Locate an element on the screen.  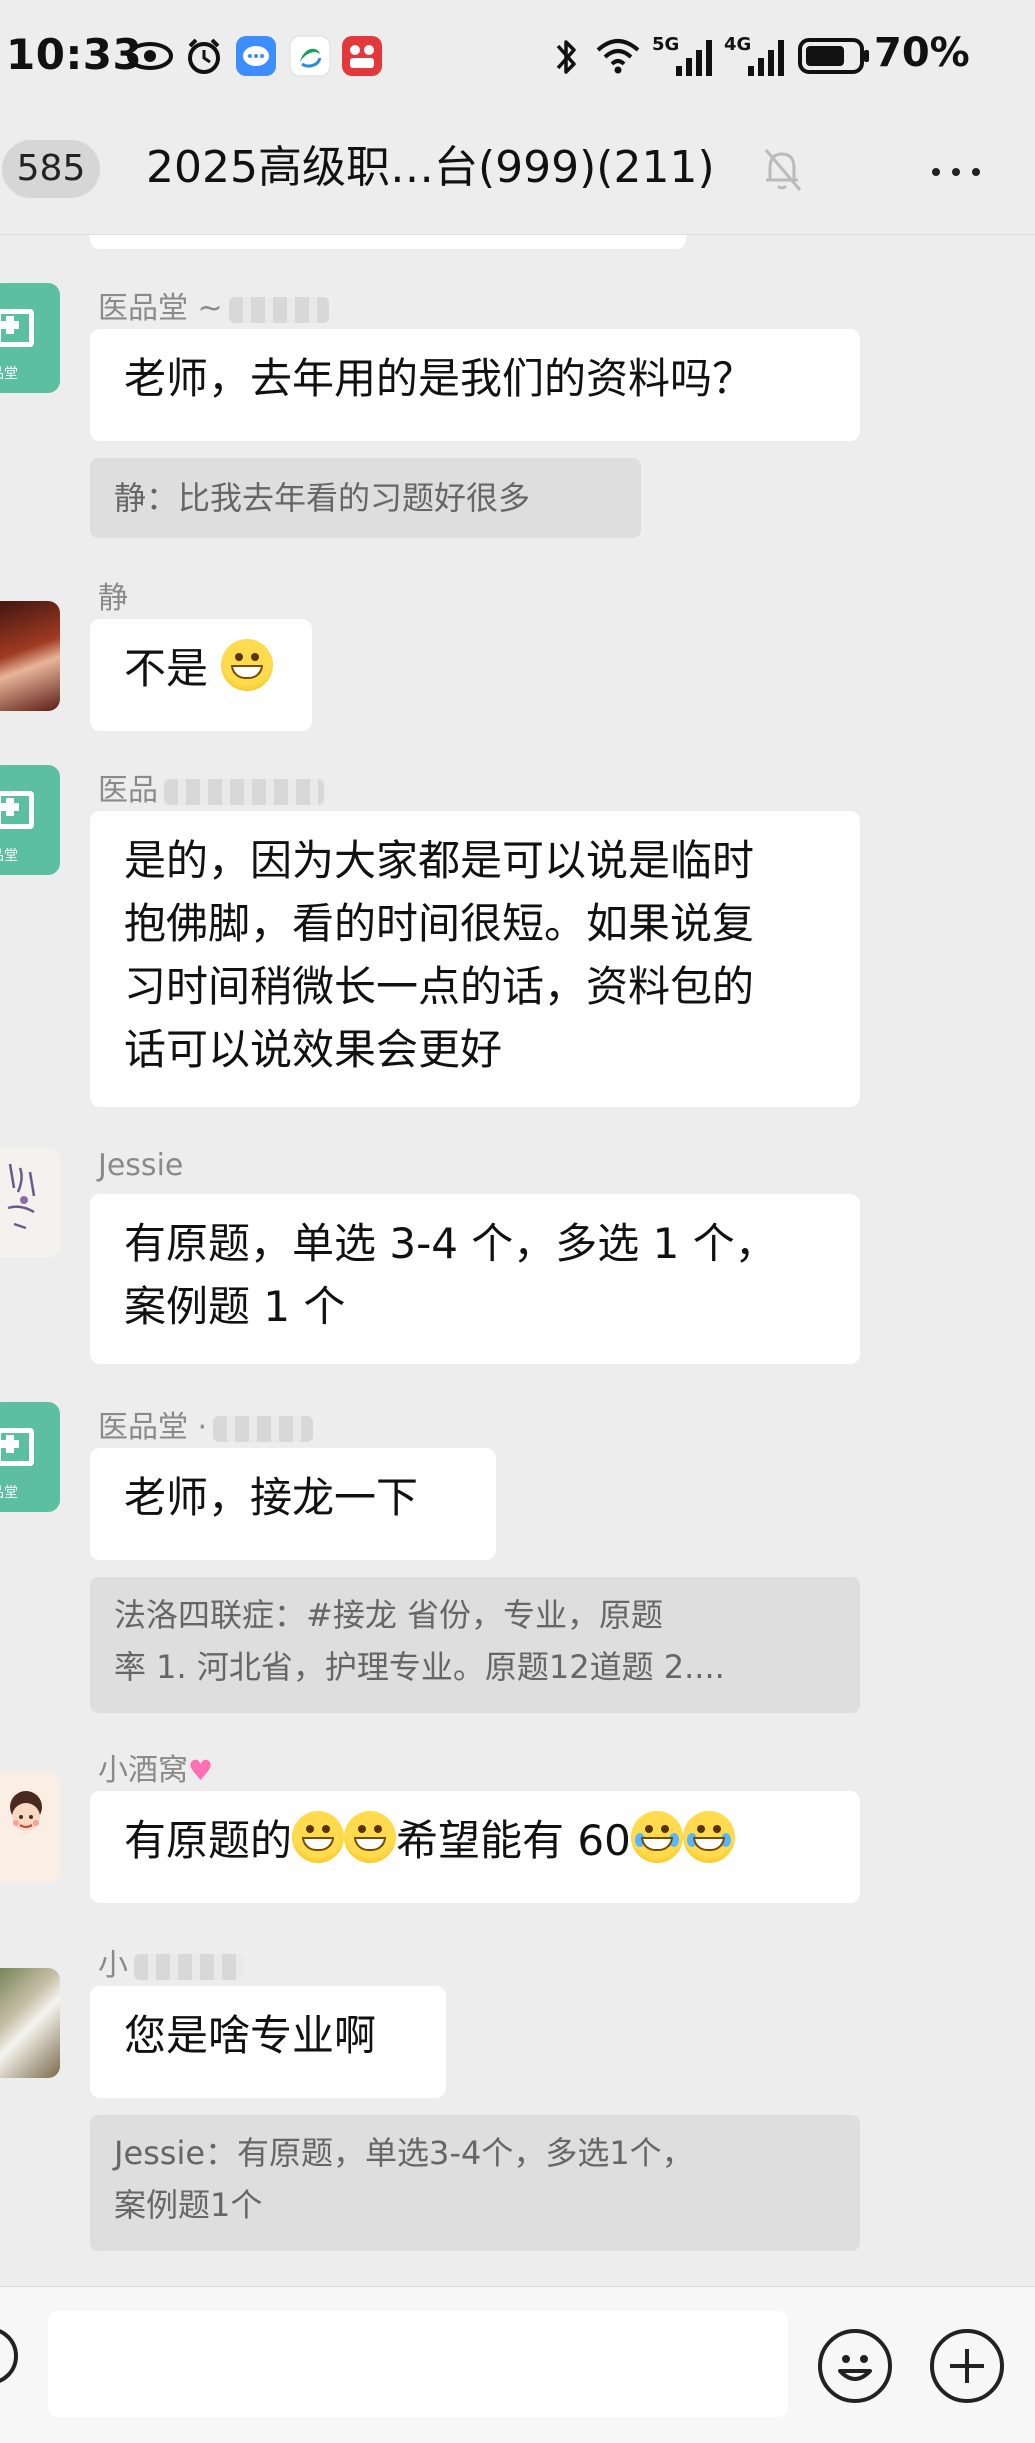
sender-name: 静 is located at coordinates (113, 598).